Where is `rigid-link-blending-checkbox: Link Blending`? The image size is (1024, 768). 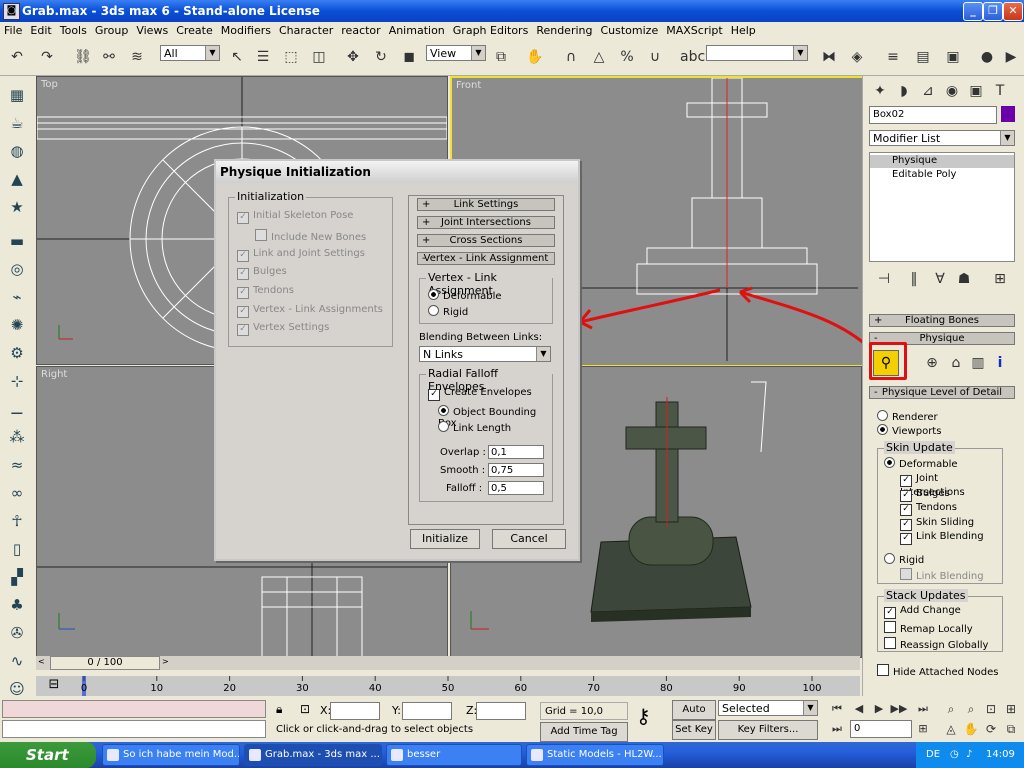 rigid-link-blending-checkbox: Link Blending is located at coordinates (942, 575).